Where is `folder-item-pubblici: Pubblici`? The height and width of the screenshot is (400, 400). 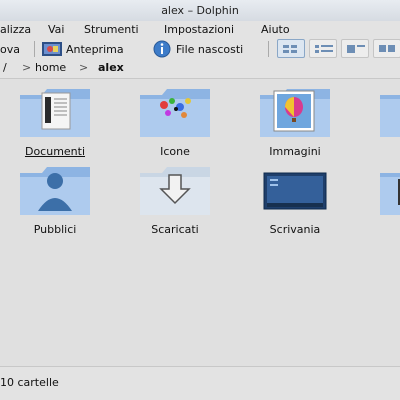 folder-item-pubblici: Pubblici is located at coordinates (55, 200).